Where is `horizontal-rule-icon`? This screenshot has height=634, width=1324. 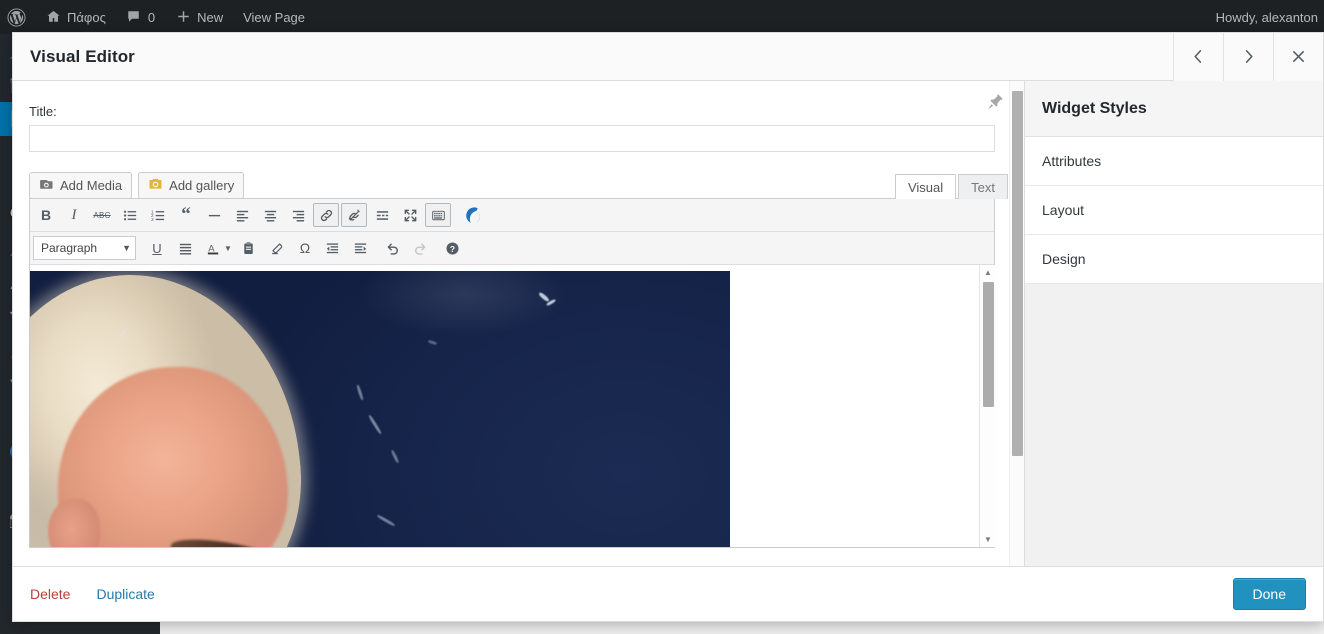
horizontal-rule-icon is located at coordinates (214, 215).